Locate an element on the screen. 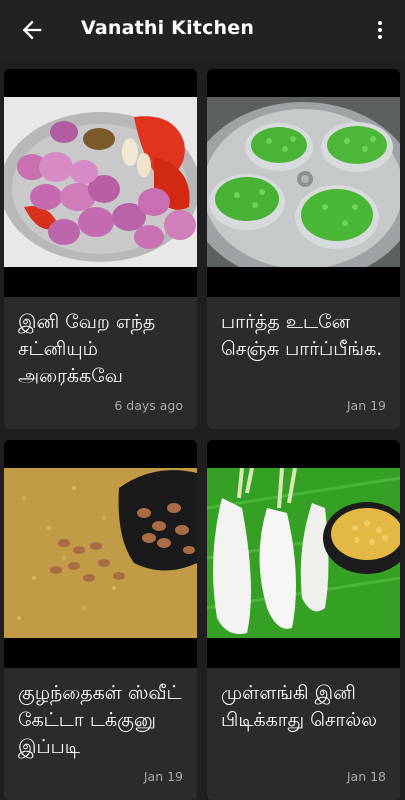 The height and width of the screenshot is (800, 405). onion-tomato-image is located at coordinates (100, 182).